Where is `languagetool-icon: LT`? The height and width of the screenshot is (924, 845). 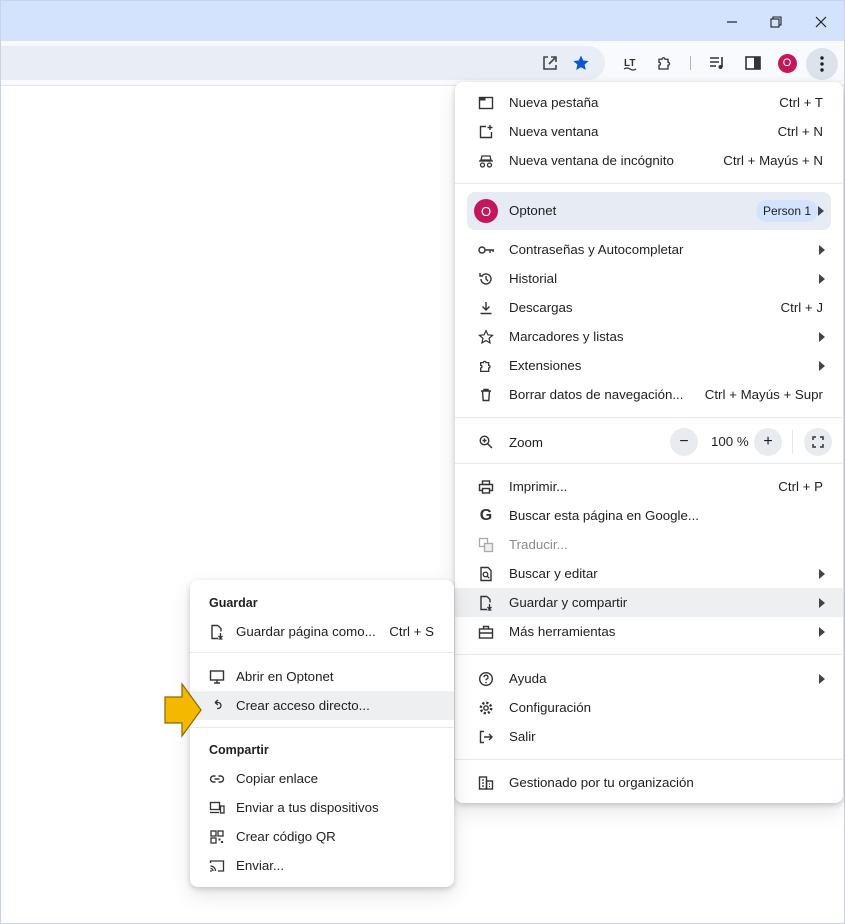 languagetool-icon: LT is located at coordinates (630, 64).